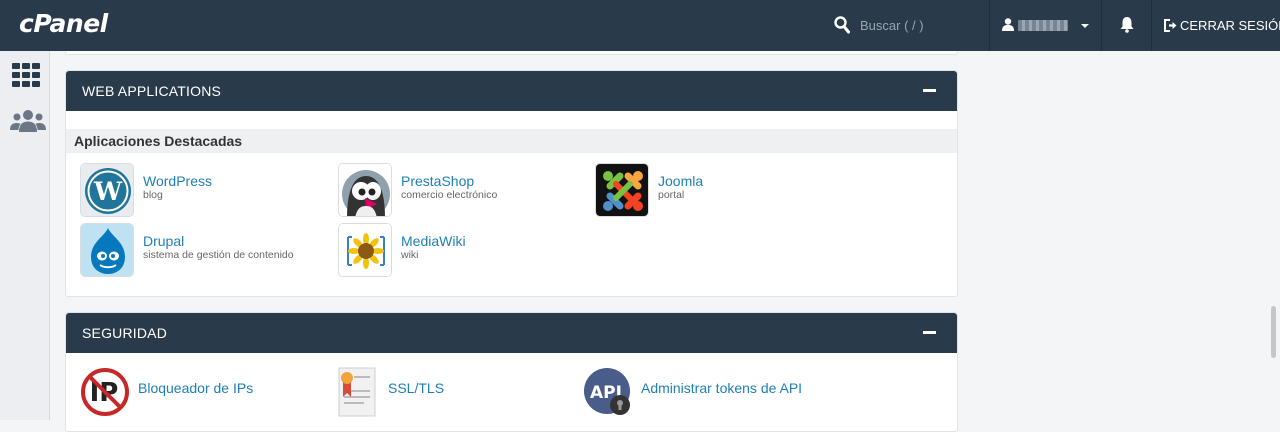 The height and width of the screenshot is (432, 1280). I want to click on app-description: portal, so click(671, 195).